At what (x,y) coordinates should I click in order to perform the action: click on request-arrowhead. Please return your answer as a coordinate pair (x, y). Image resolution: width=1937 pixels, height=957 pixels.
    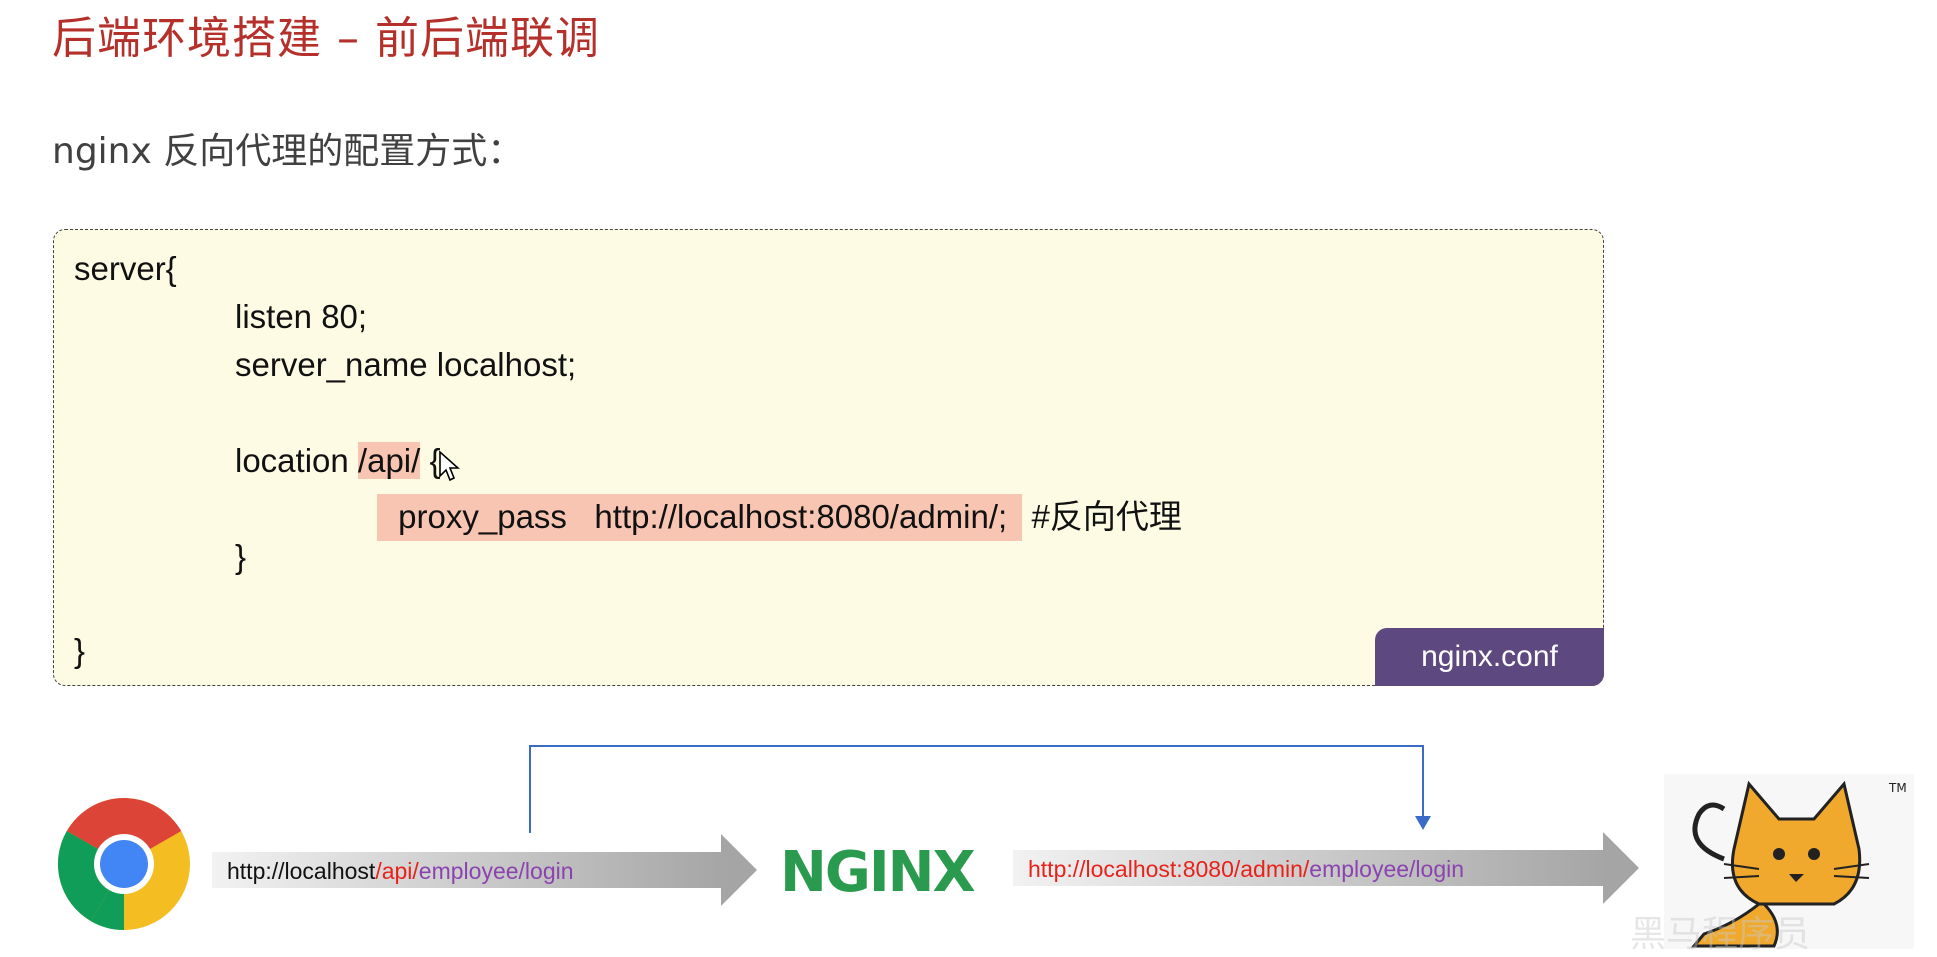
    Looking at the image, I should click on (739, 870).